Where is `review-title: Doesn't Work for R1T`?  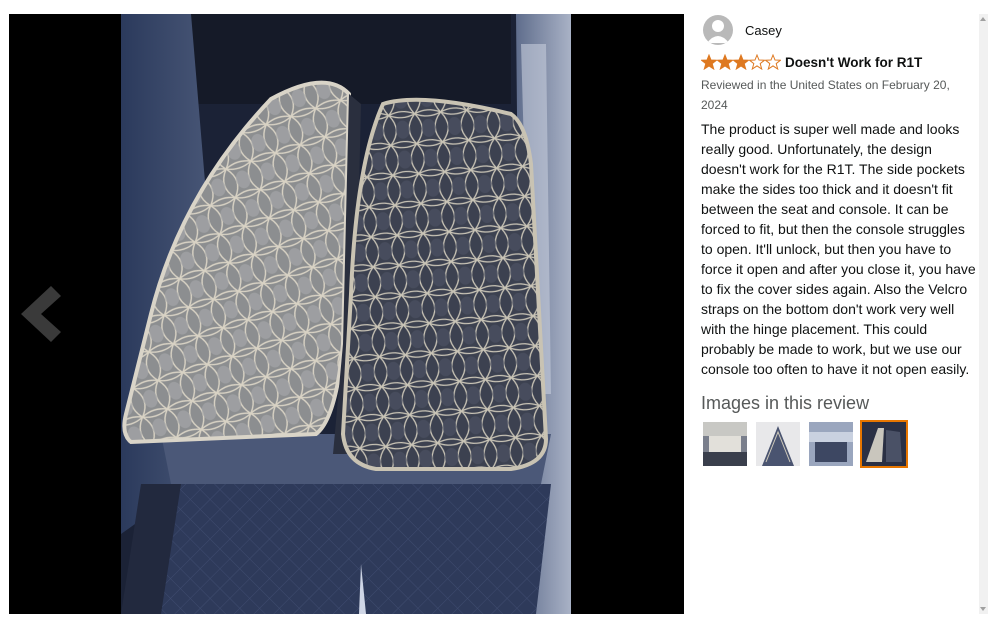
review-title: Doesn't Work for R1T is located at coordinates (853, 62).